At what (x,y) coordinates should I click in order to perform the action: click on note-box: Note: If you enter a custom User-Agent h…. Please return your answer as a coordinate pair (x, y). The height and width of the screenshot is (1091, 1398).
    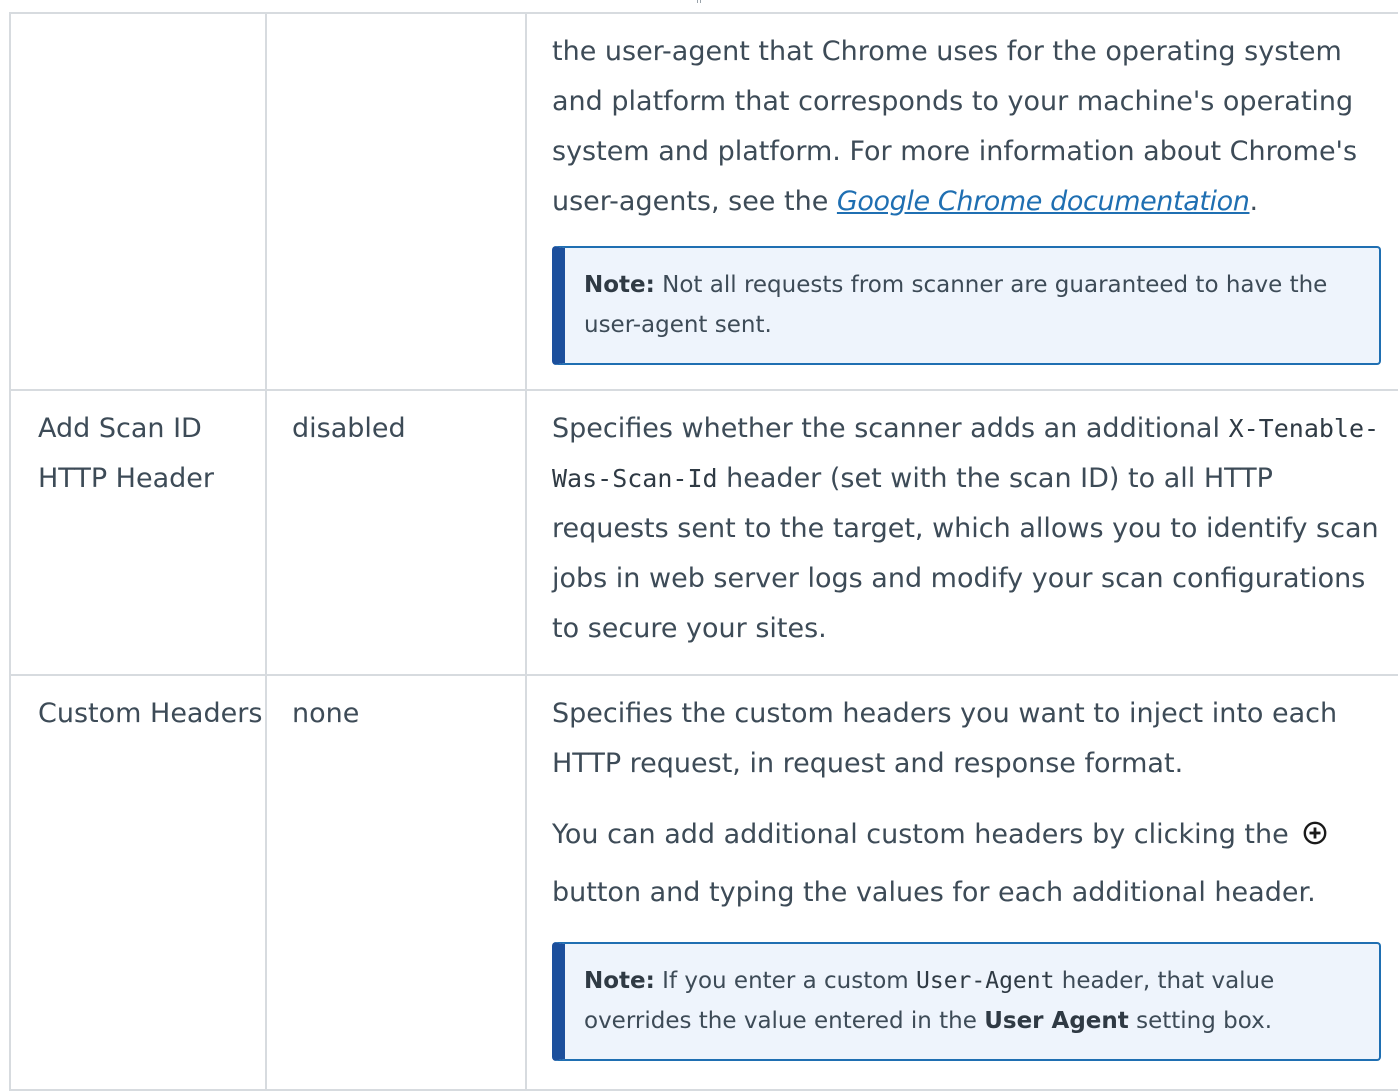
    Looking at the image, I should click on (966, 1001).